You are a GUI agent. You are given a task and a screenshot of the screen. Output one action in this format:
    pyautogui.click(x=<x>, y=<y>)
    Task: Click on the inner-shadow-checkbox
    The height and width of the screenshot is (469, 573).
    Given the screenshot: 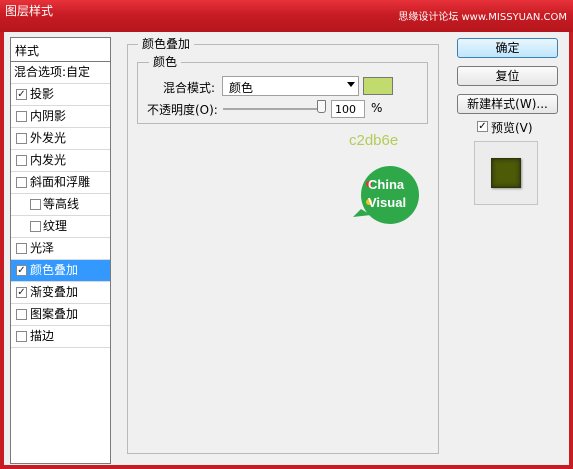 What is the action you would take?
    pyautogui.click(x=21, y=116)
    